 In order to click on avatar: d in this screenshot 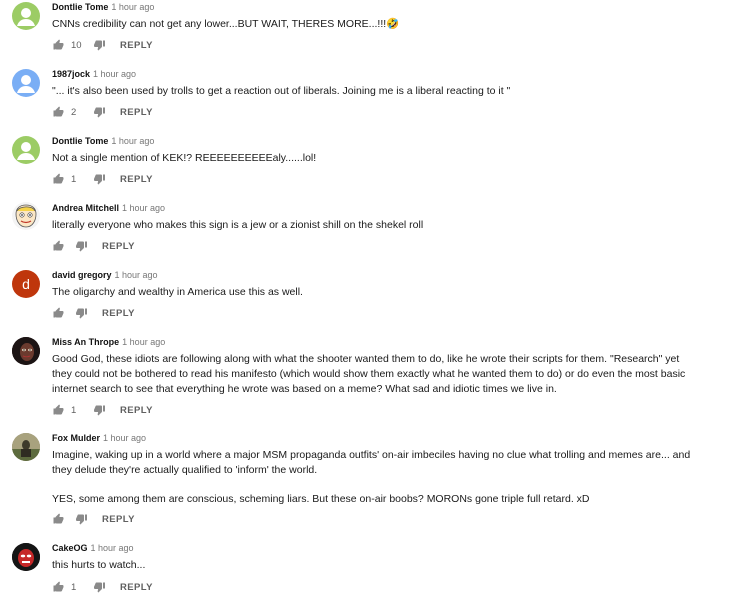, I will do `click(26, 284)`.